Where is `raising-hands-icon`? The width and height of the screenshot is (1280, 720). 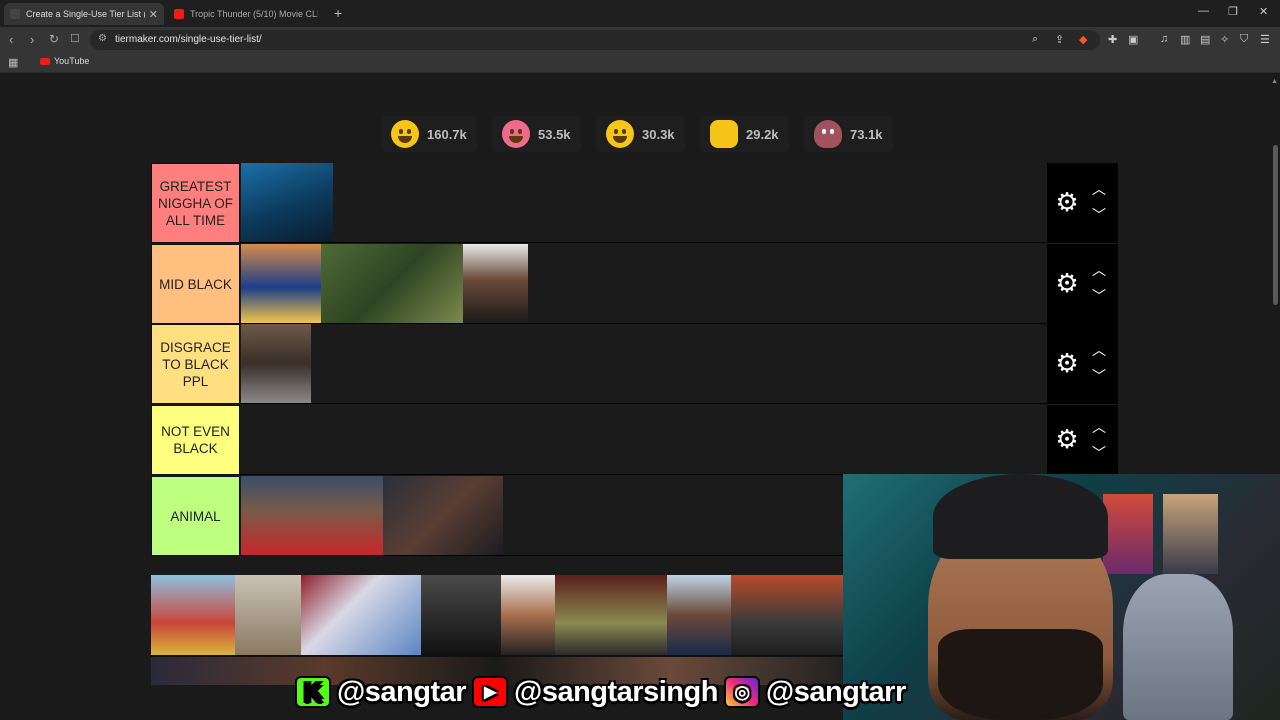 raising-hands-icon is located at coordinates (724, 134).